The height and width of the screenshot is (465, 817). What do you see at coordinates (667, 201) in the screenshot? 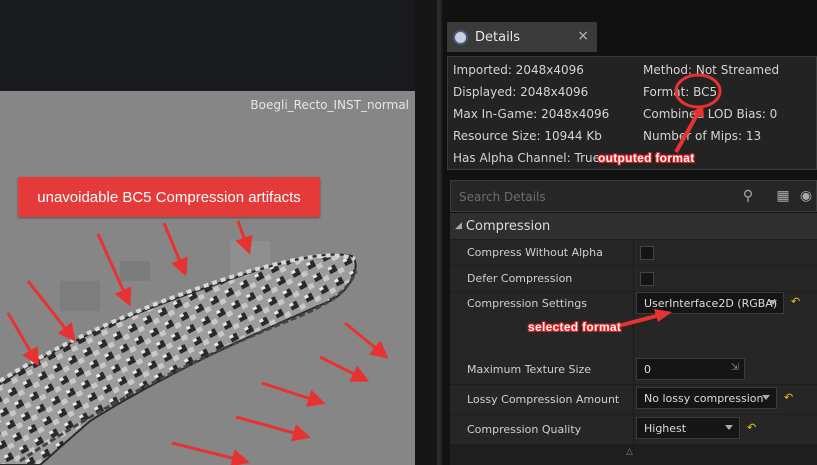
I see `details-annotations` at bounding box center [667, 201].